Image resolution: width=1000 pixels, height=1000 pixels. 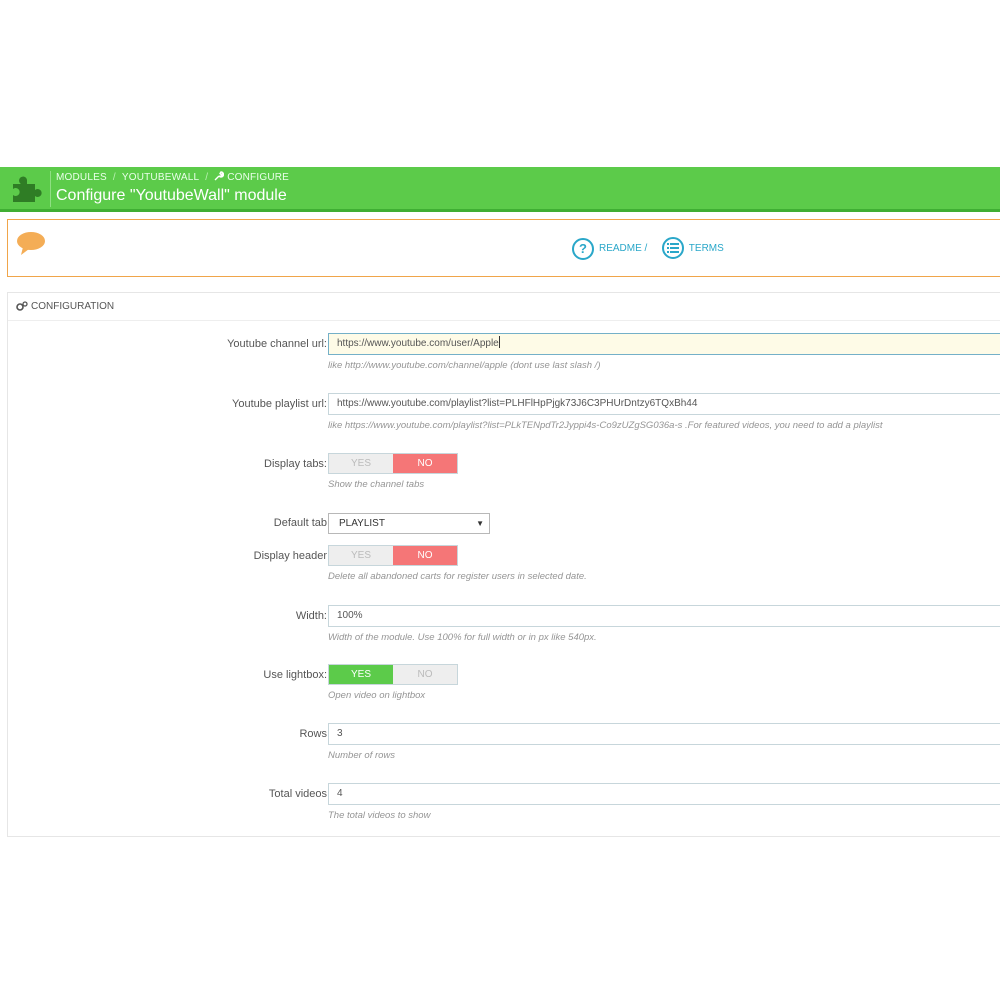 I want to click on width-label: Width:, so click(x=311, y=616).